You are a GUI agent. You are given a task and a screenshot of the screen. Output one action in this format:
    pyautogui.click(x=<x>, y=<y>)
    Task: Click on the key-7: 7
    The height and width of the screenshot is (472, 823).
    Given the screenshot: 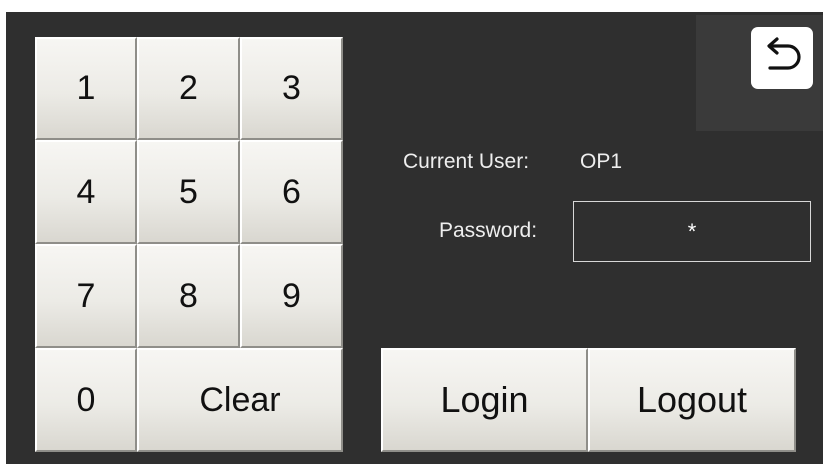 What is the action you would take?
    pyautogui.click(x=86, y=296)
    